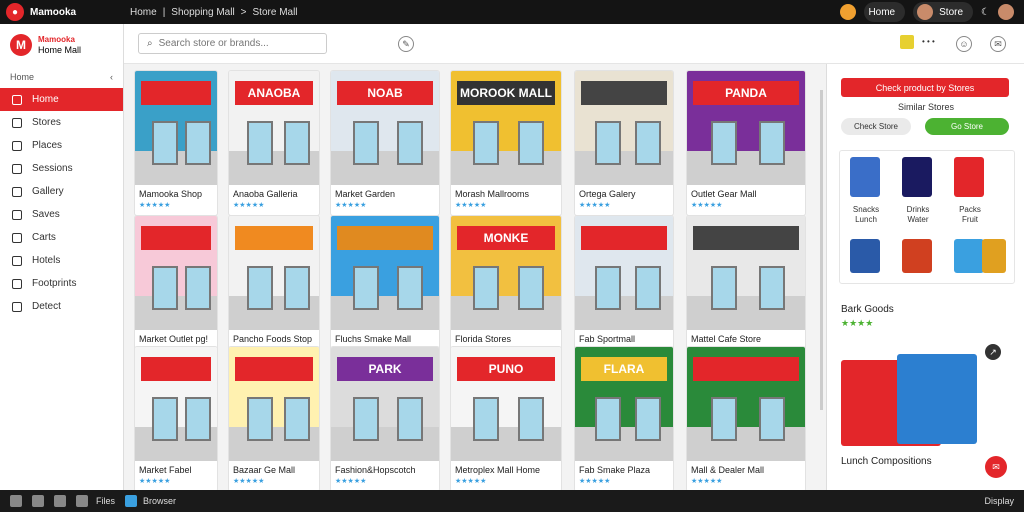  I want to click on avatar-secondary, so click(1006, 12).